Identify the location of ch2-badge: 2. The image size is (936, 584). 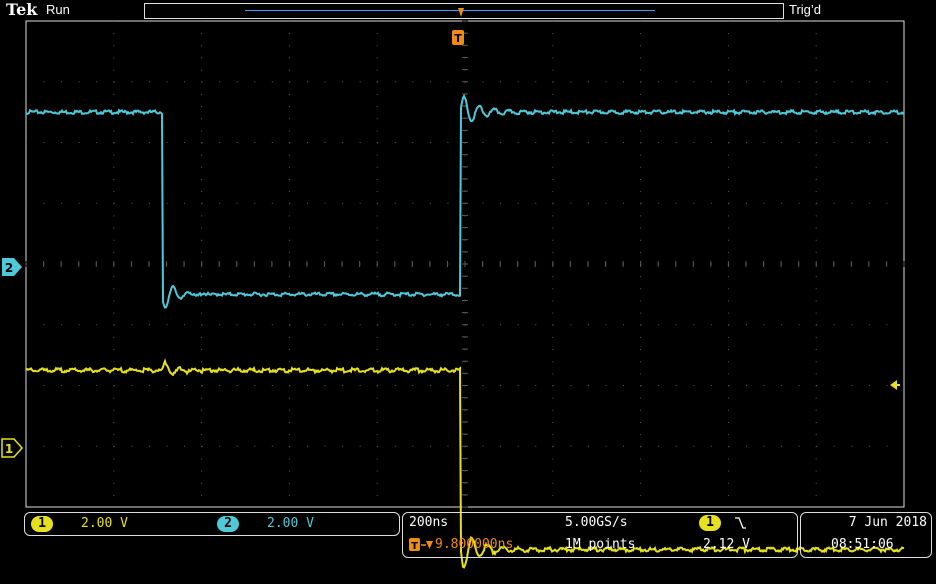
(228, 524).